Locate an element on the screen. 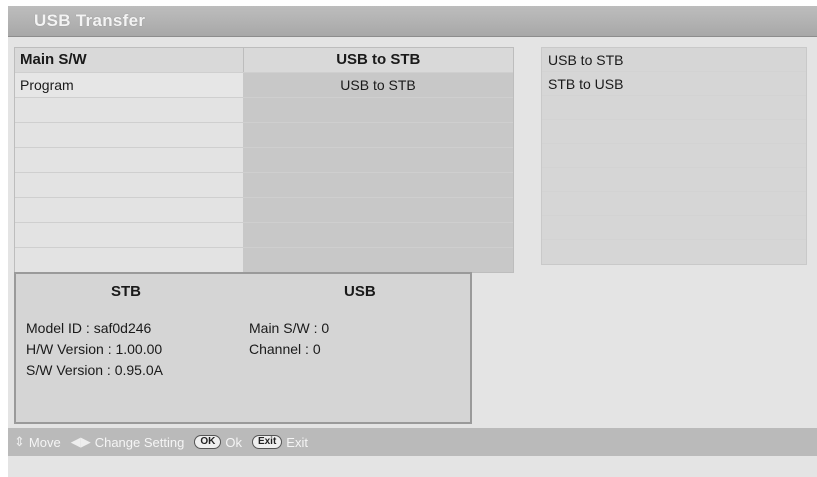  exit-key-icon: Exit is located at coordinates (267, 442).